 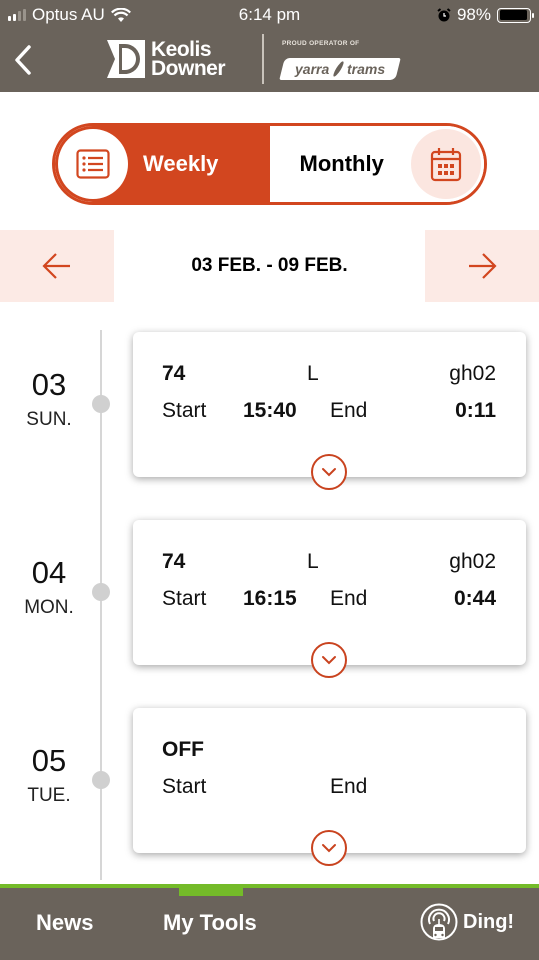 I want to click on arrow-left-icon, so click(x=56, y=266).